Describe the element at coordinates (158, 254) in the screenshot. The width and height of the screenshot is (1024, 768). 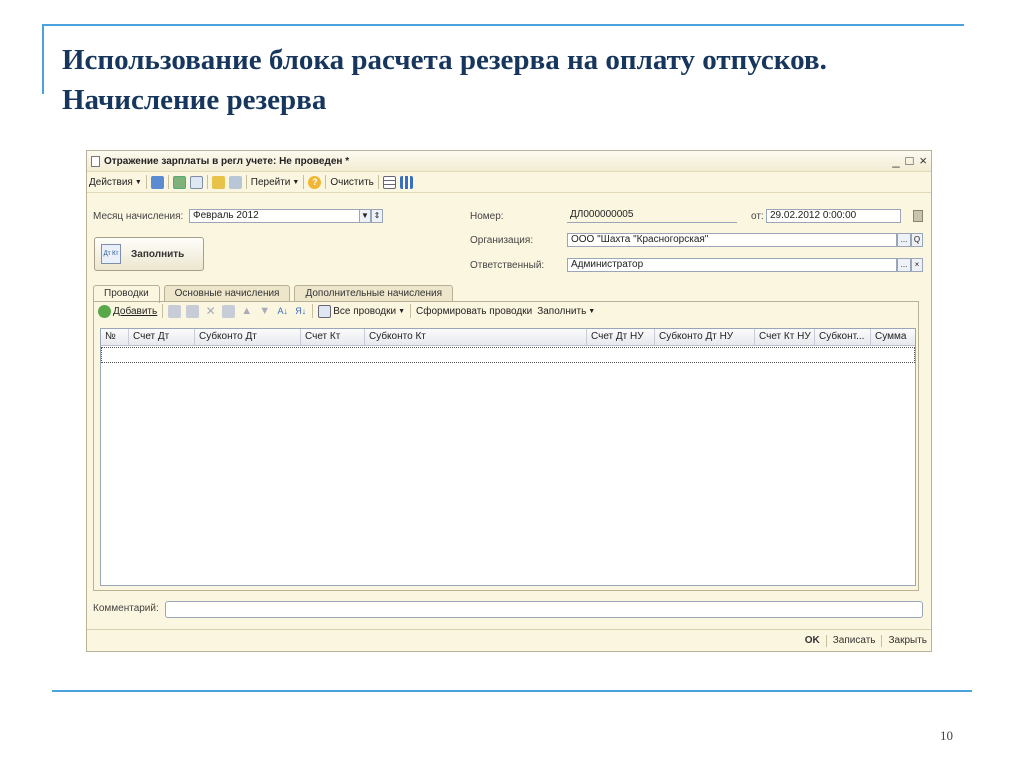
I see `fill-button-label: Заполнить` at that location.